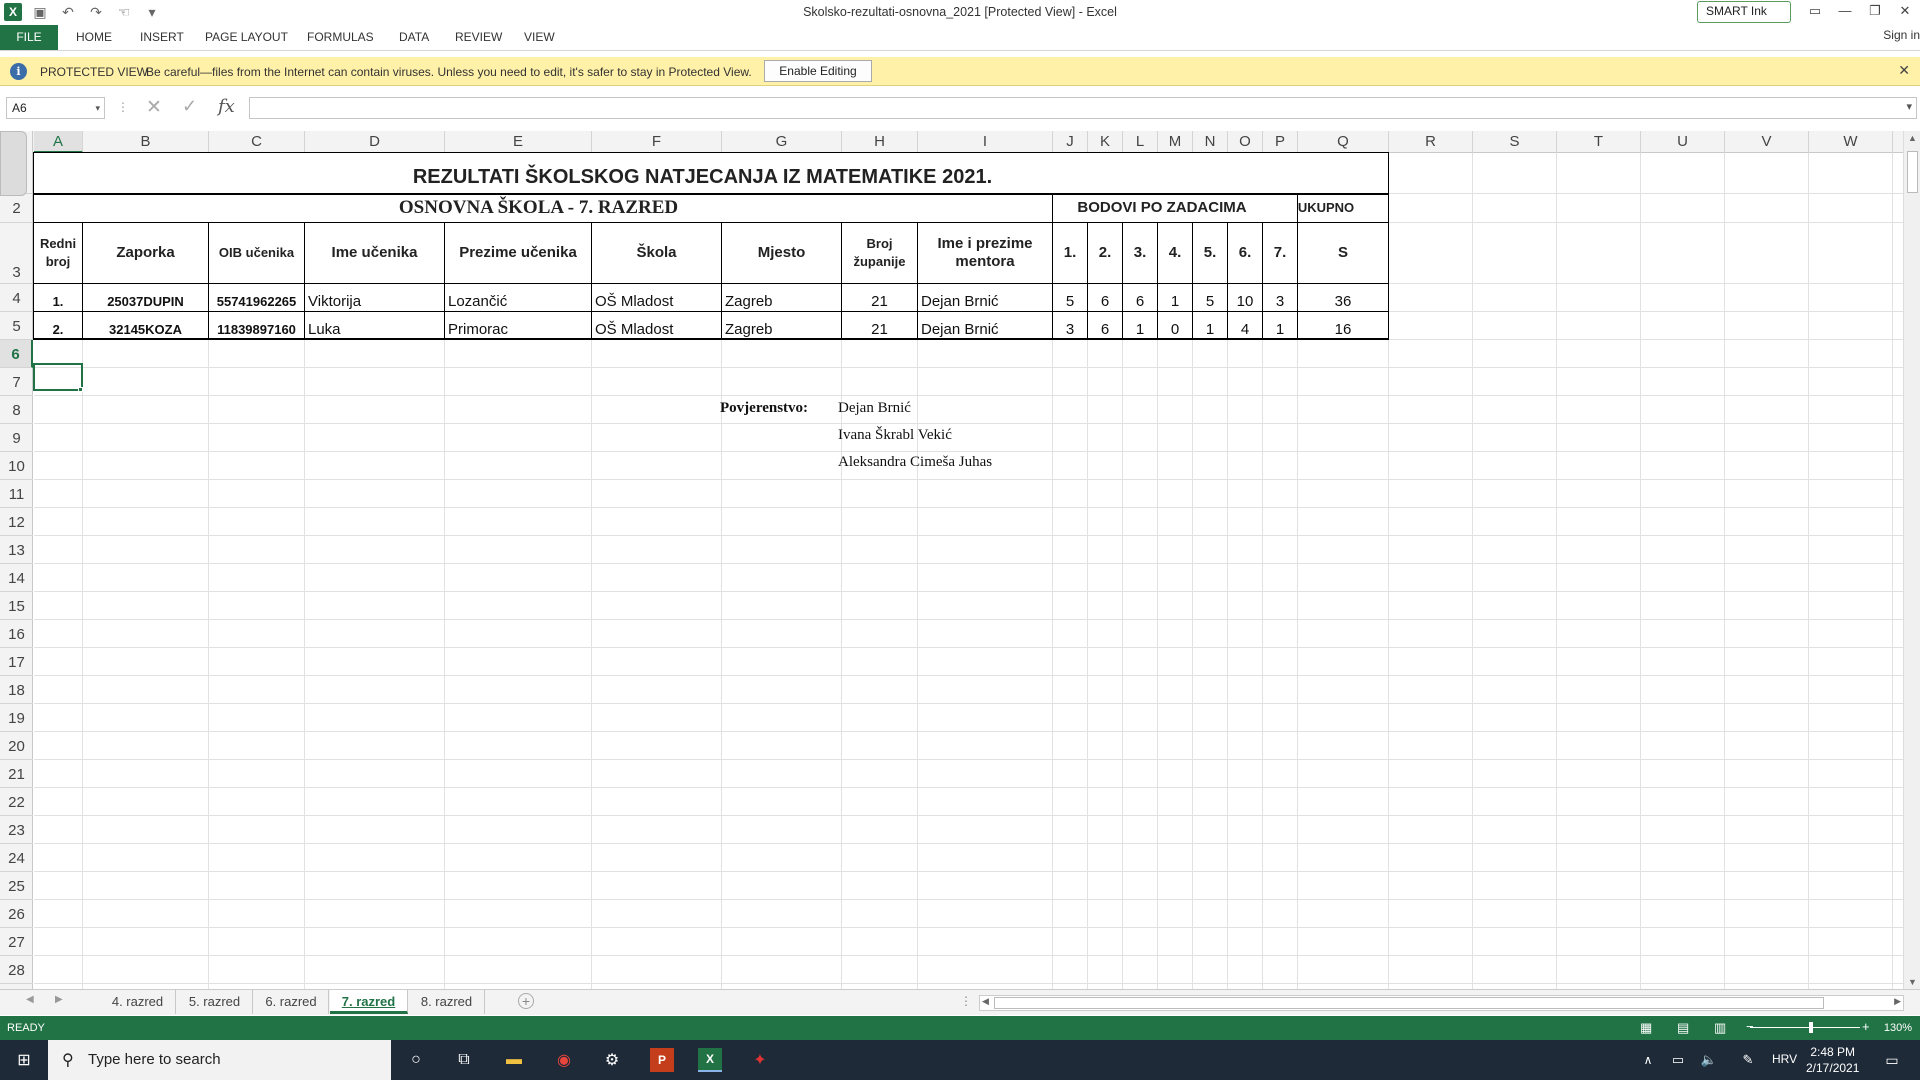 The width and height of the screenshot is (1920, 1080). What do you see at coordinates (80, 389) in the screenshot?
I see `fill-handle` at bounding box center [80, 389].